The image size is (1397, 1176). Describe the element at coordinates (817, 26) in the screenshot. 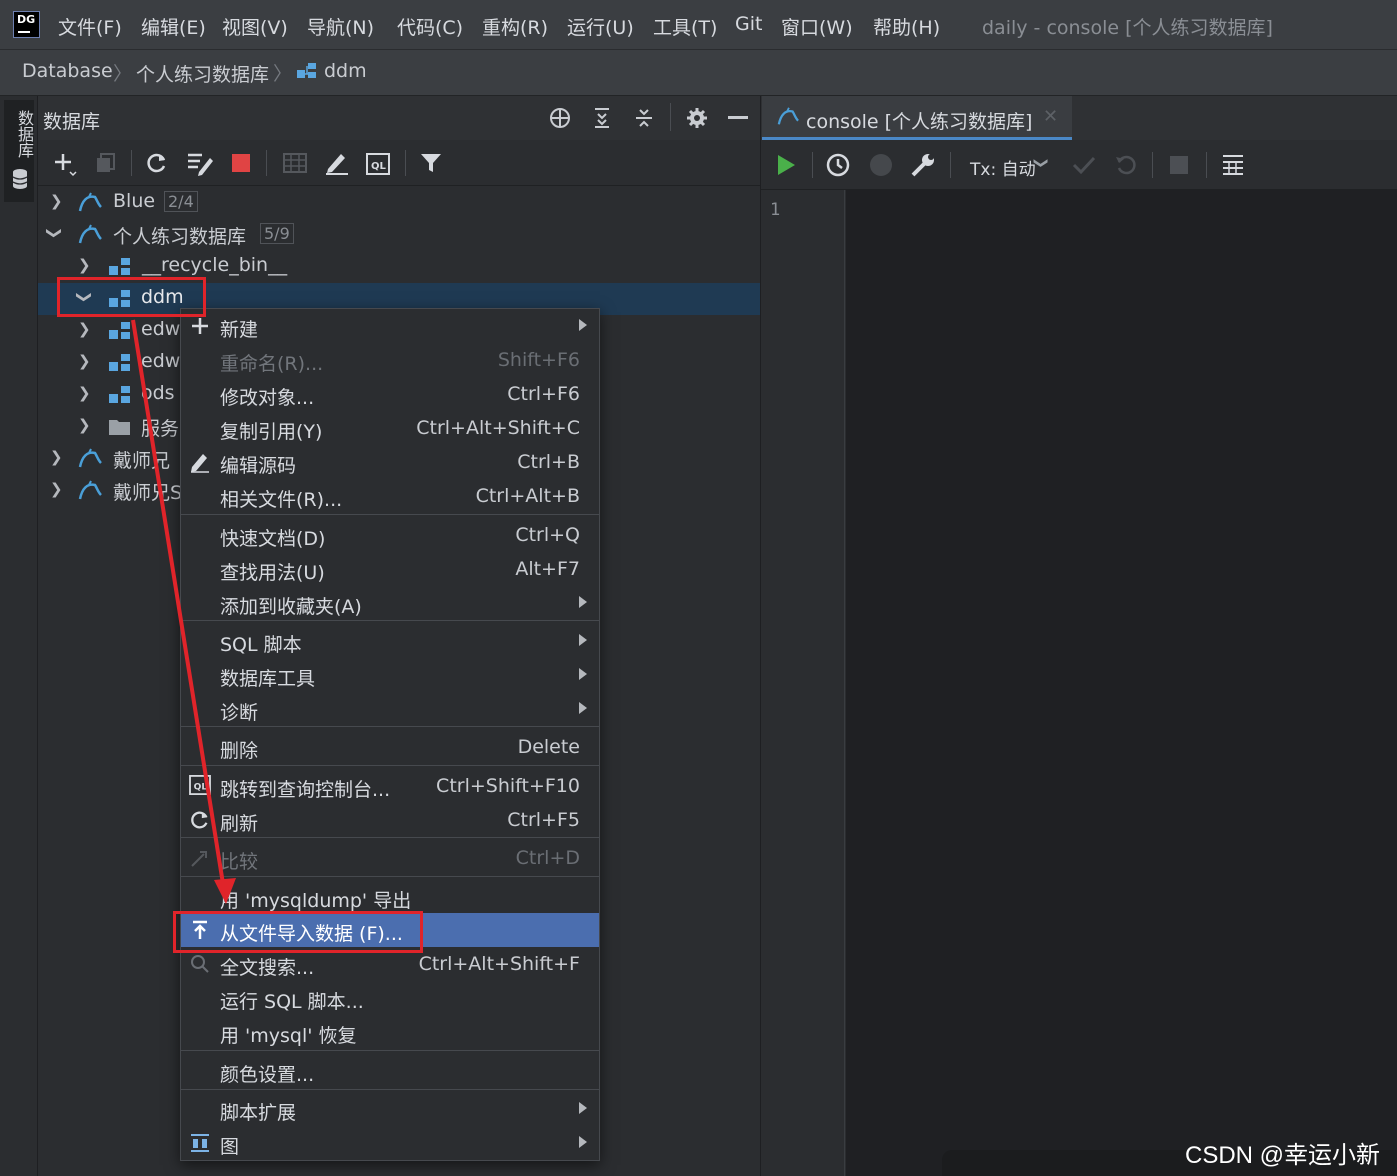

I see `menu-window: 窗口(W)` at that location.